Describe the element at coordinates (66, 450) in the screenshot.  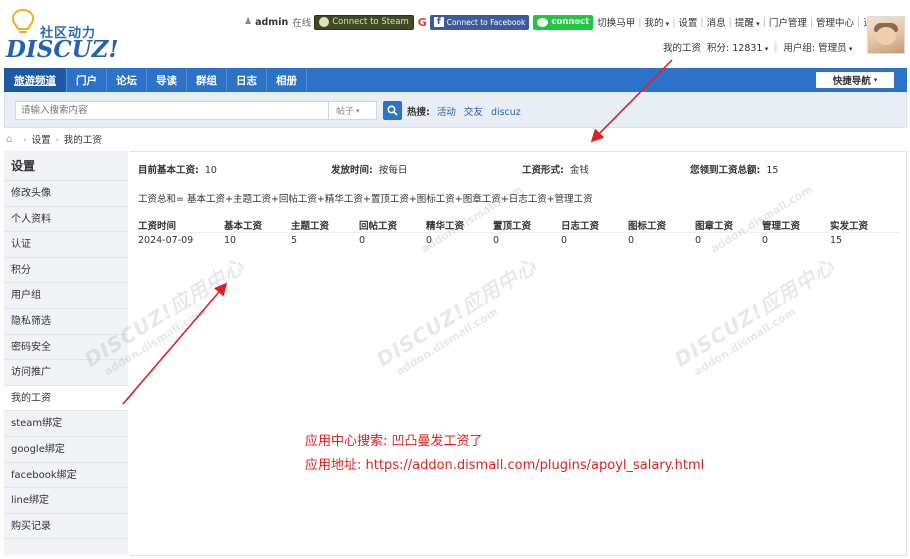
I see `sidebar-item-google: google绑定` at that location.